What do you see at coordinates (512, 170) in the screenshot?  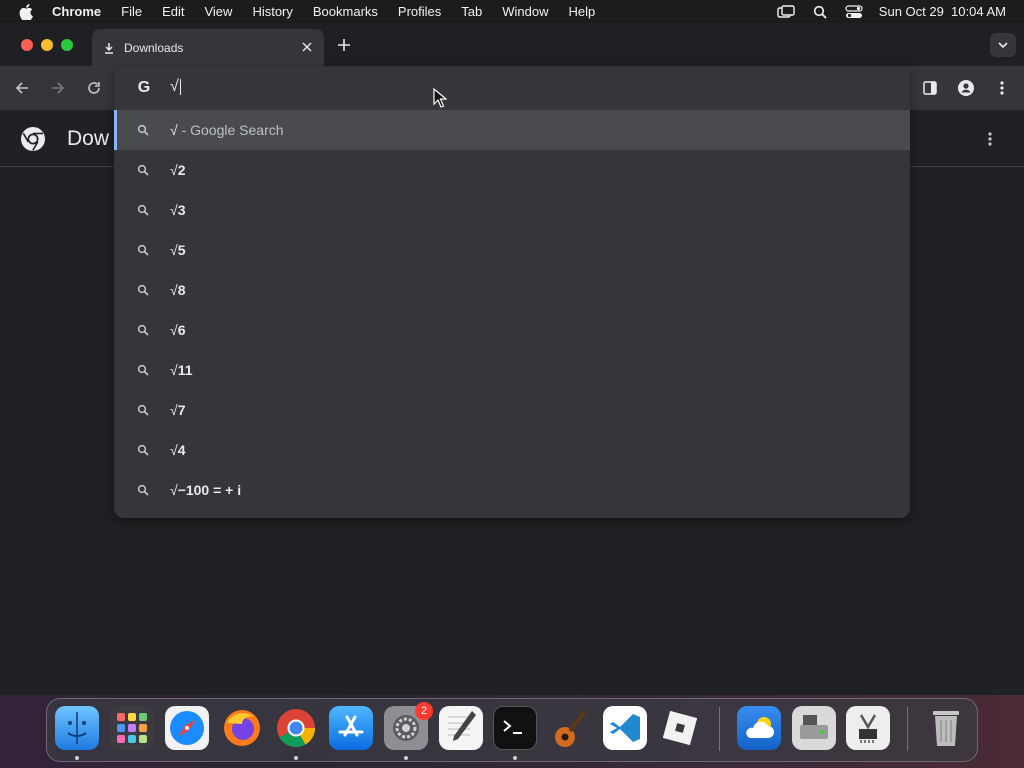 I see `suggestion-item: √2` at bounding box center [512, 170].